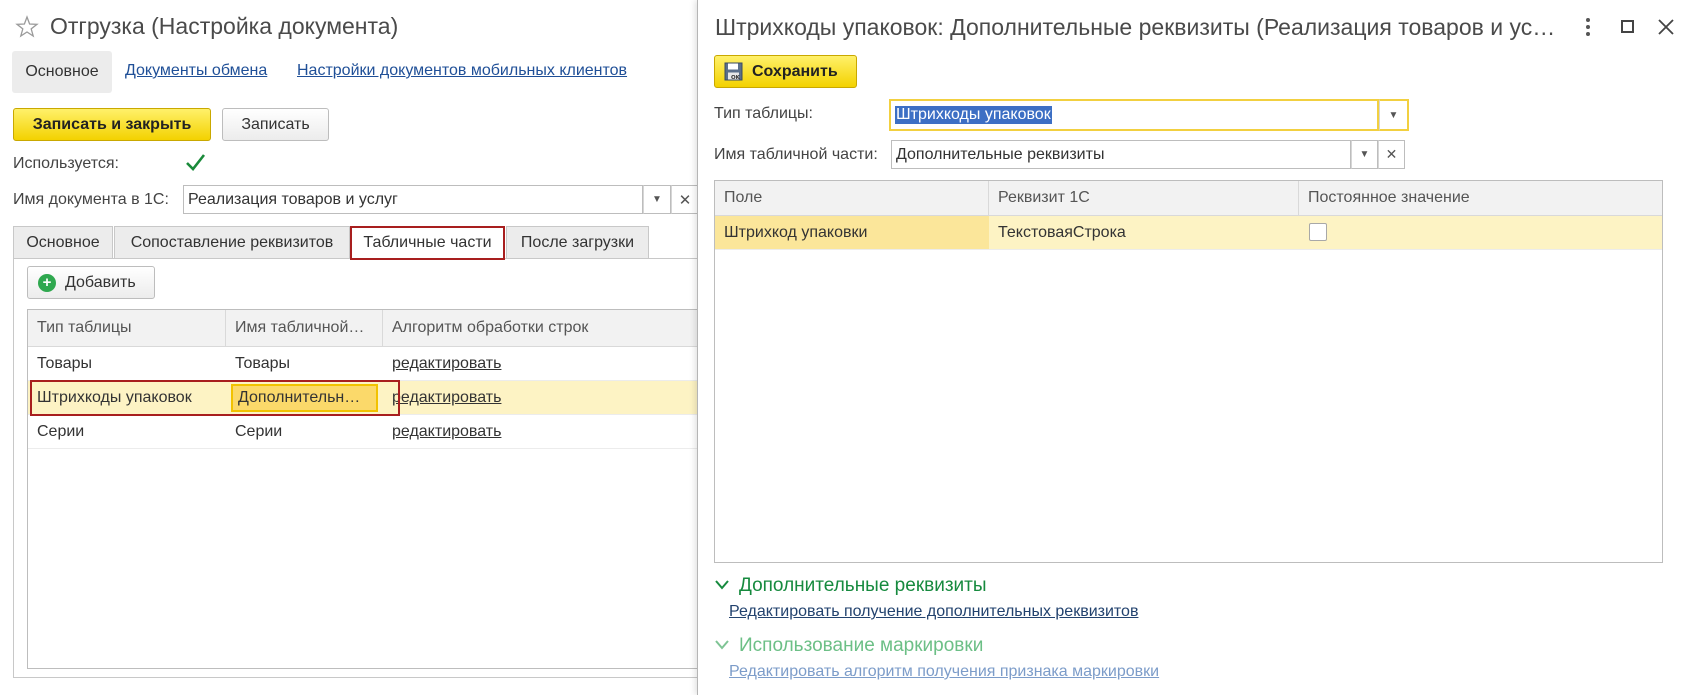 Image resolution: width=1688 pixels, height=695 pixels. I want to click on cell-name: Товары, so click(263, 363).